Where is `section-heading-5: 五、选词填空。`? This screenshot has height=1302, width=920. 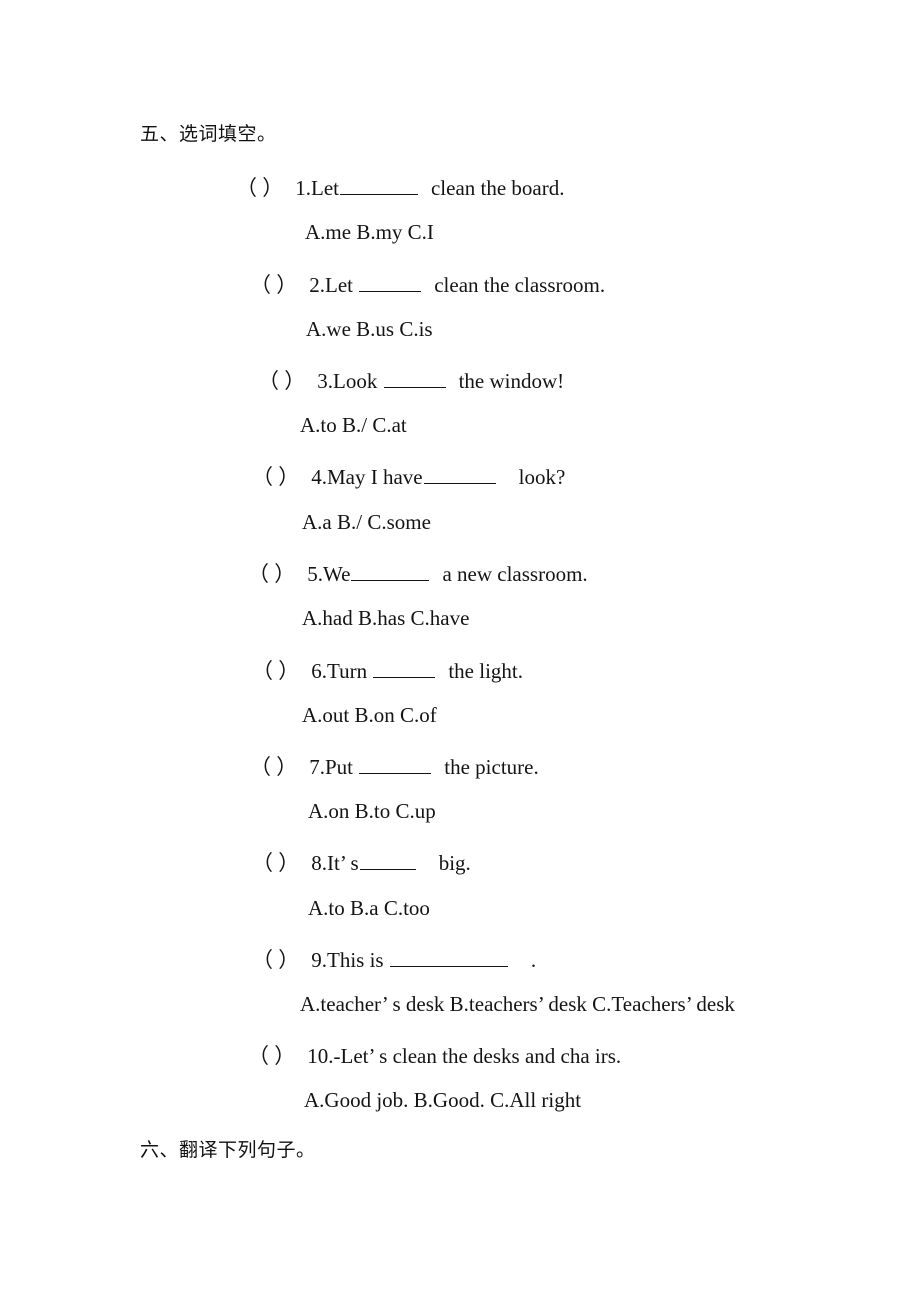 section-heading-5: 五、选词填空。 is located at coordinates (208, 134).